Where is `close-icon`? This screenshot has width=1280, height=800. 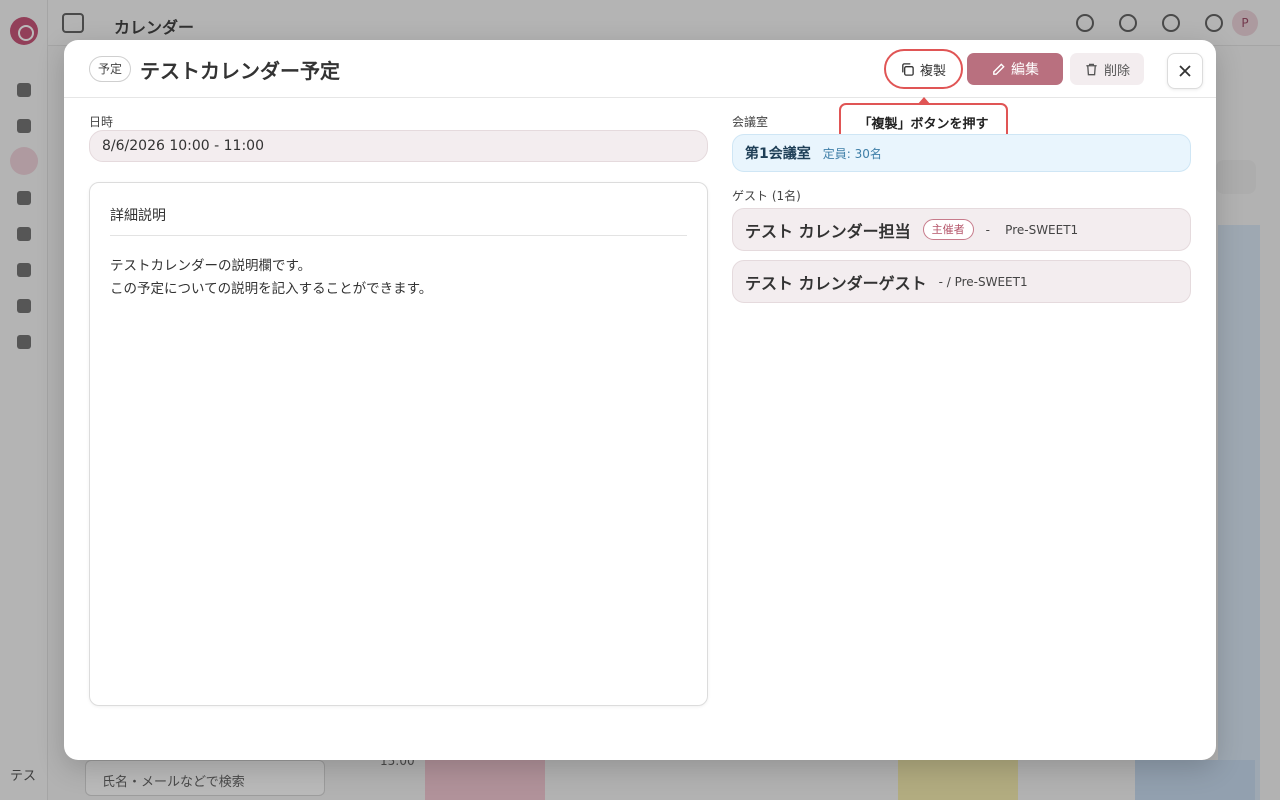 close-icon is located at coordinates (1185, 71).